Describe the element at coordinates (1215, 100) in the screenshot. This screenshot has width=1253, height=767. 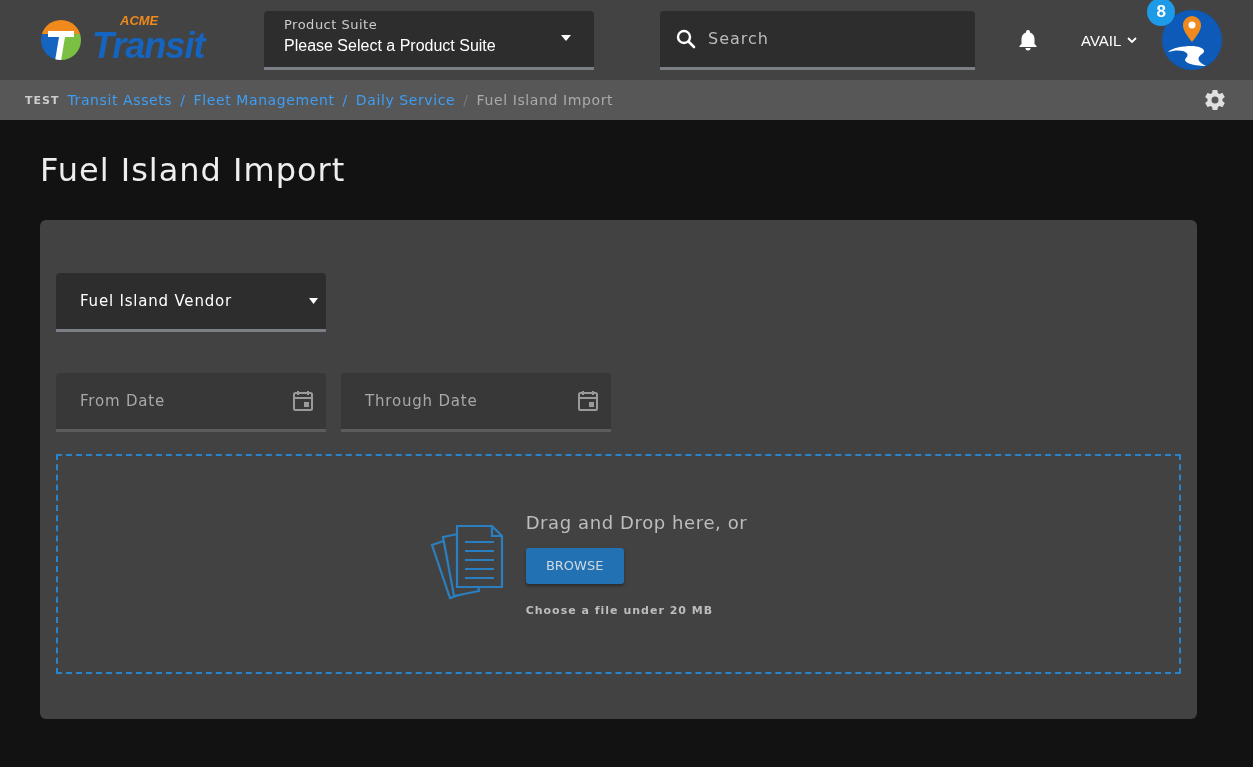
I see `settings-icon` at that location.